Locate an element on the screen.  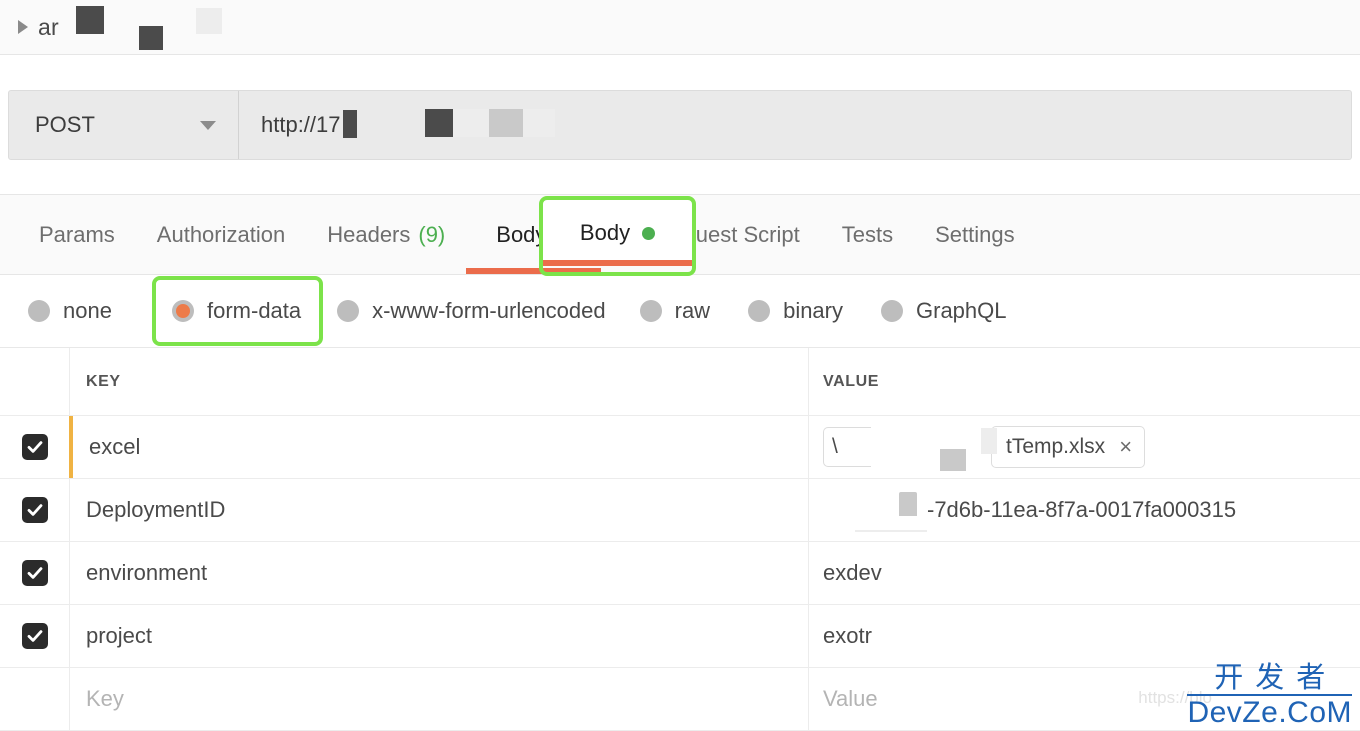
form-data-highlighted-label: form-data is located at coordinates (254, 310).